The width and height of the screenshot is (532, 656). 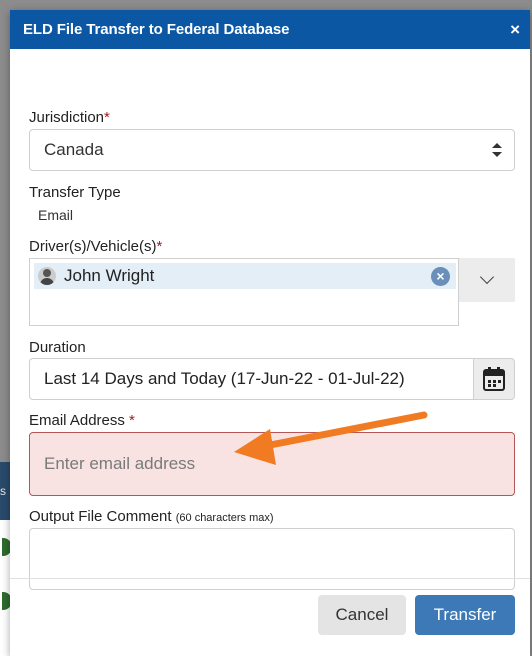 What do you see at coordinates (440, 276) in the screenshot?
I see `remove-chip-icon: ×` at bounding box center [440, 276].